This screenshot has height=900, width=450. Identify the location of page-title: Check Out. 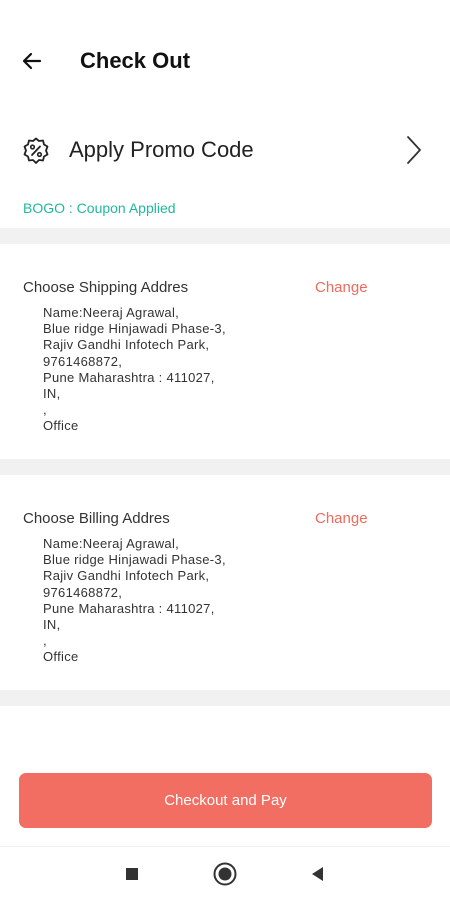
(135, 60).